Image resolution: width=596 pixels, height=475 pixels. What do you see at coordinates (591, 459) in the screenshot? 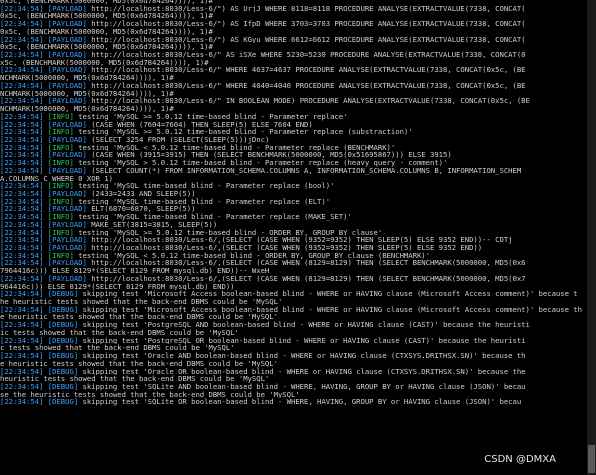
I see `scrollbar-thumb` at bounding box center [591, 459].